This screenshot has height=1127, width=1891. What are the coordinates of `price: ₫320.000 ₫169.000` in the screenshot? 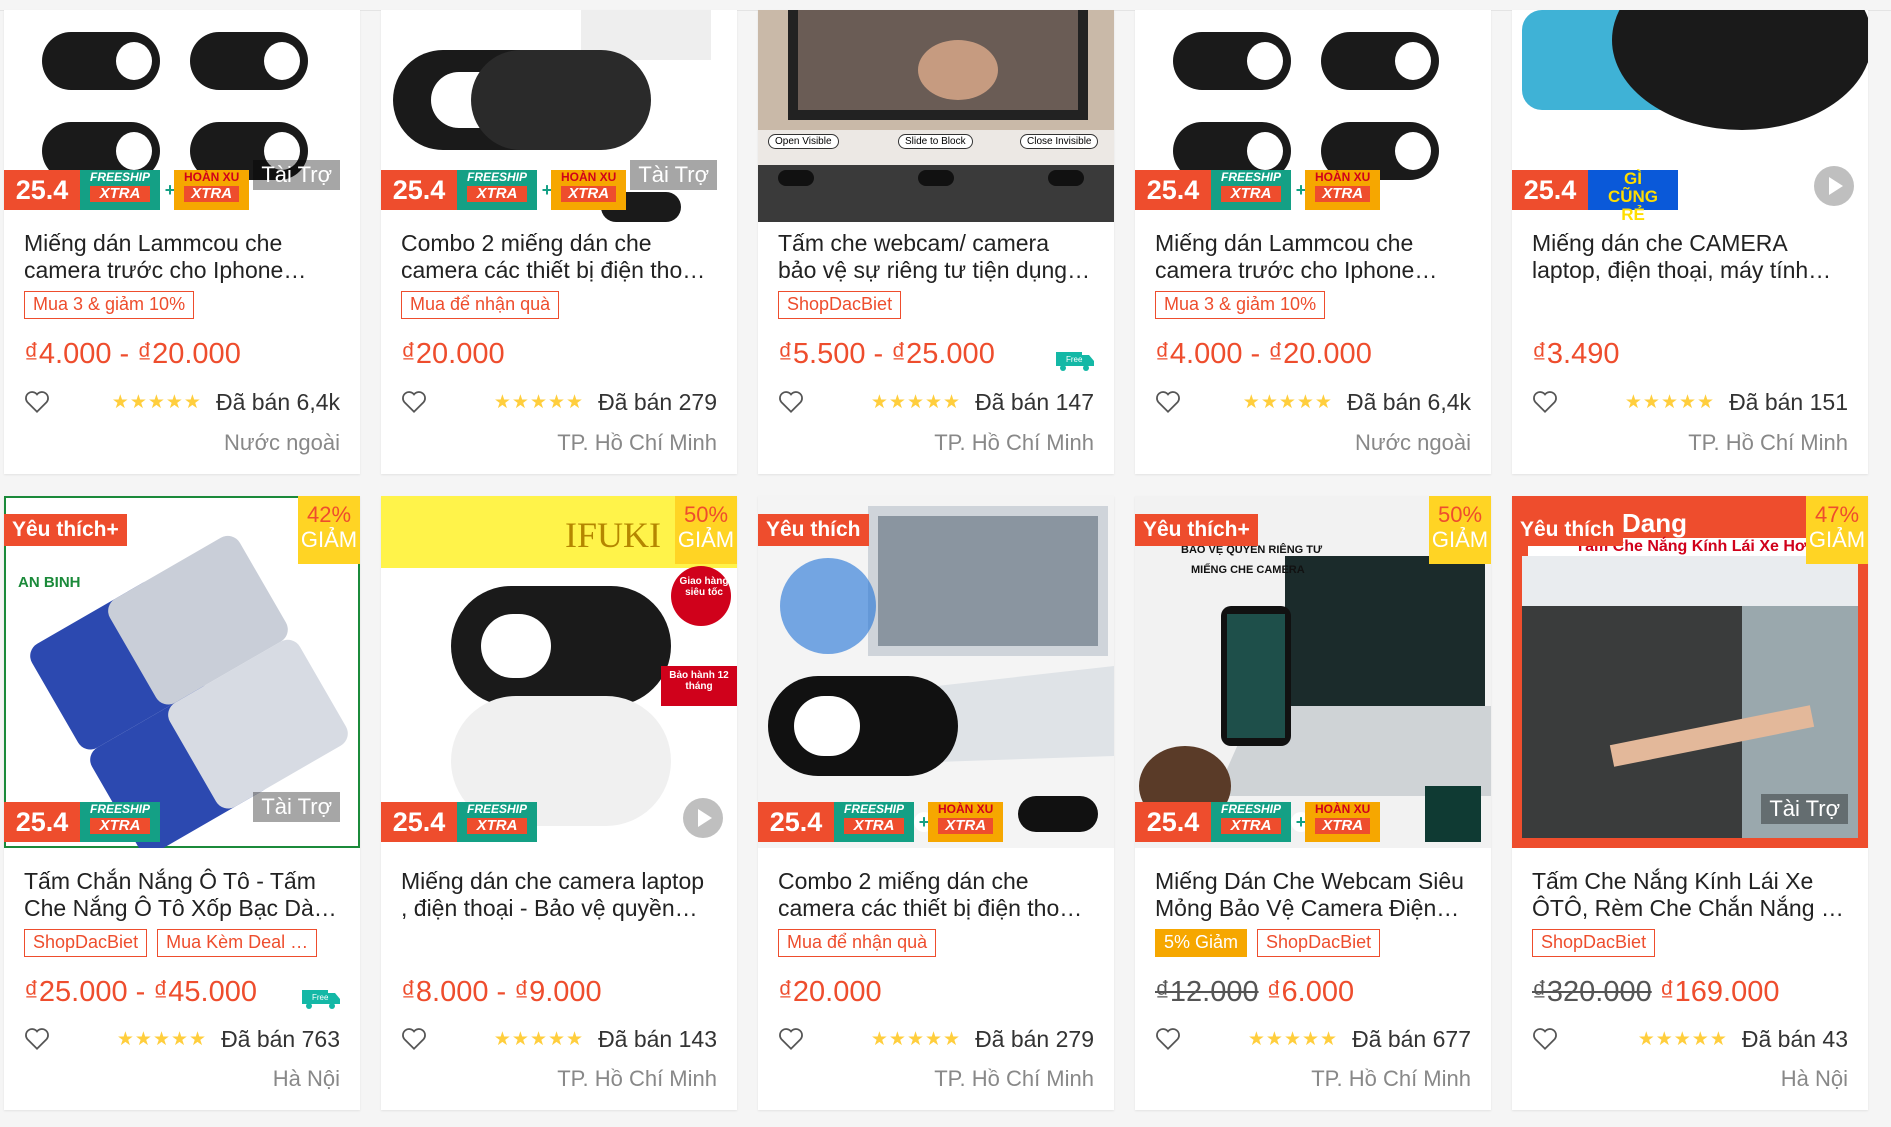 It's located at (1656, 992).